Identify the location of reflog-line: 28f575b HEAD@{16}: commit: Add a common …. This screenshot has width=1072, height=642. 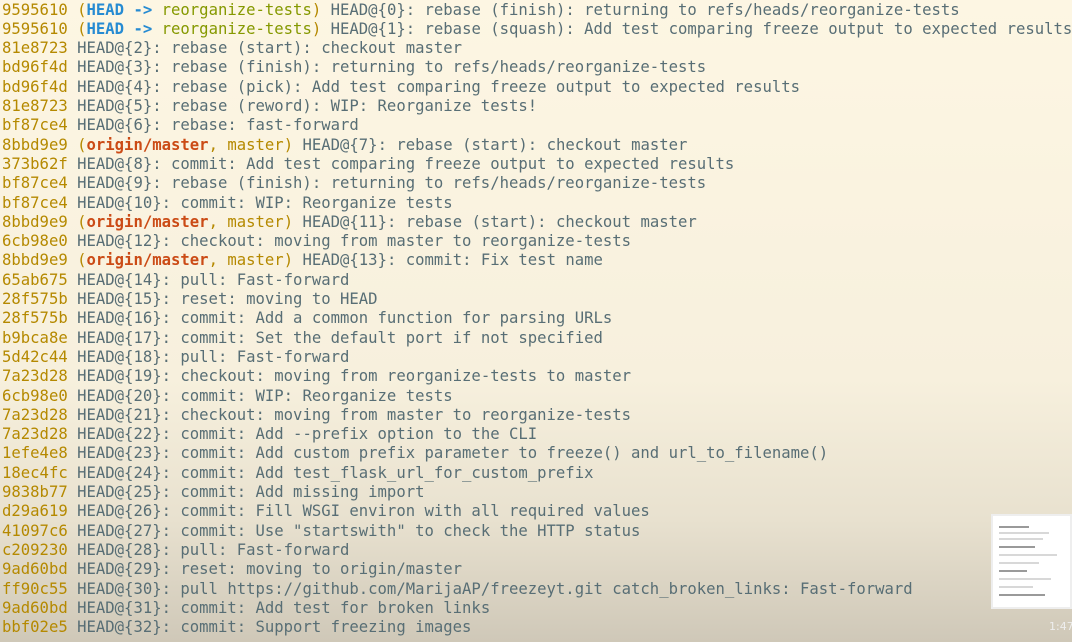
(307, 318).